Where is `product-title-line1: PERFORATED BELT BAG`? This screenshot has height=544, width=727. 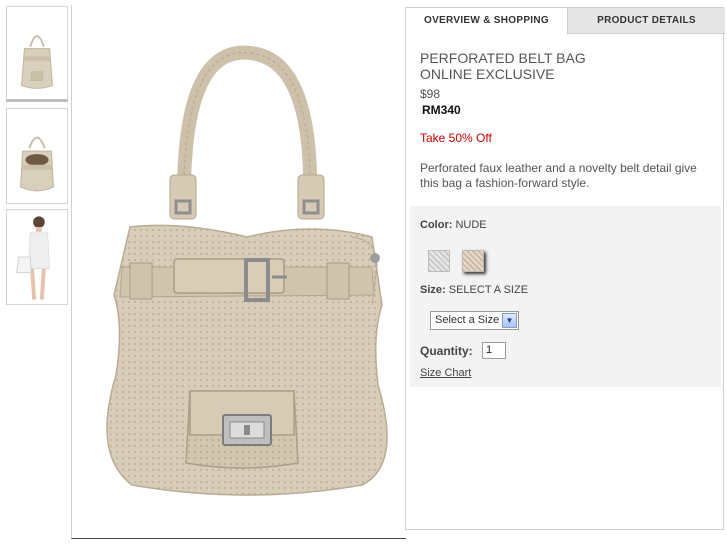
product-title-line1: PERFORATED BELT BAG is located at coordinates (503, 58).